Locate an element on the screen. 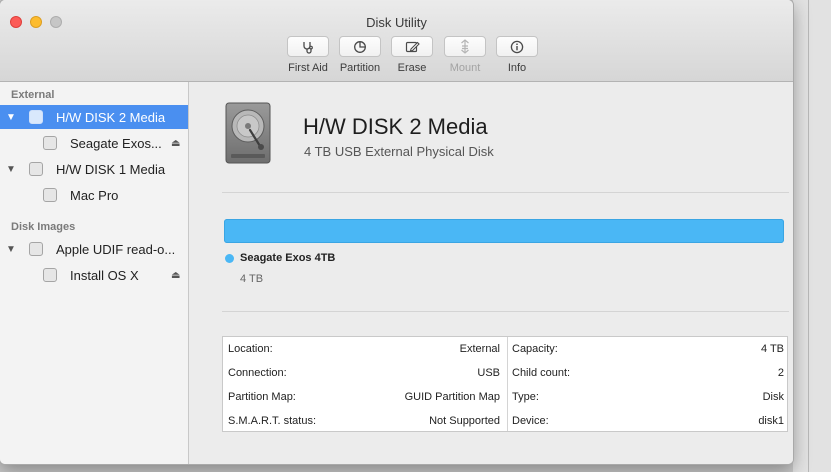  mount-button: Mount is located at coordinates (465, 56).